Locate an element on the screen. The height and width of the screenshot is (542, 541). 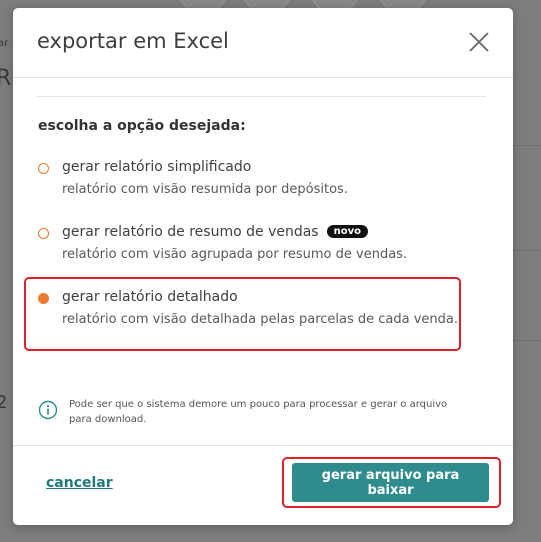
option-title-wrap: gerar relatório de resumo de vendas novo is located at coordinates (215, 232).